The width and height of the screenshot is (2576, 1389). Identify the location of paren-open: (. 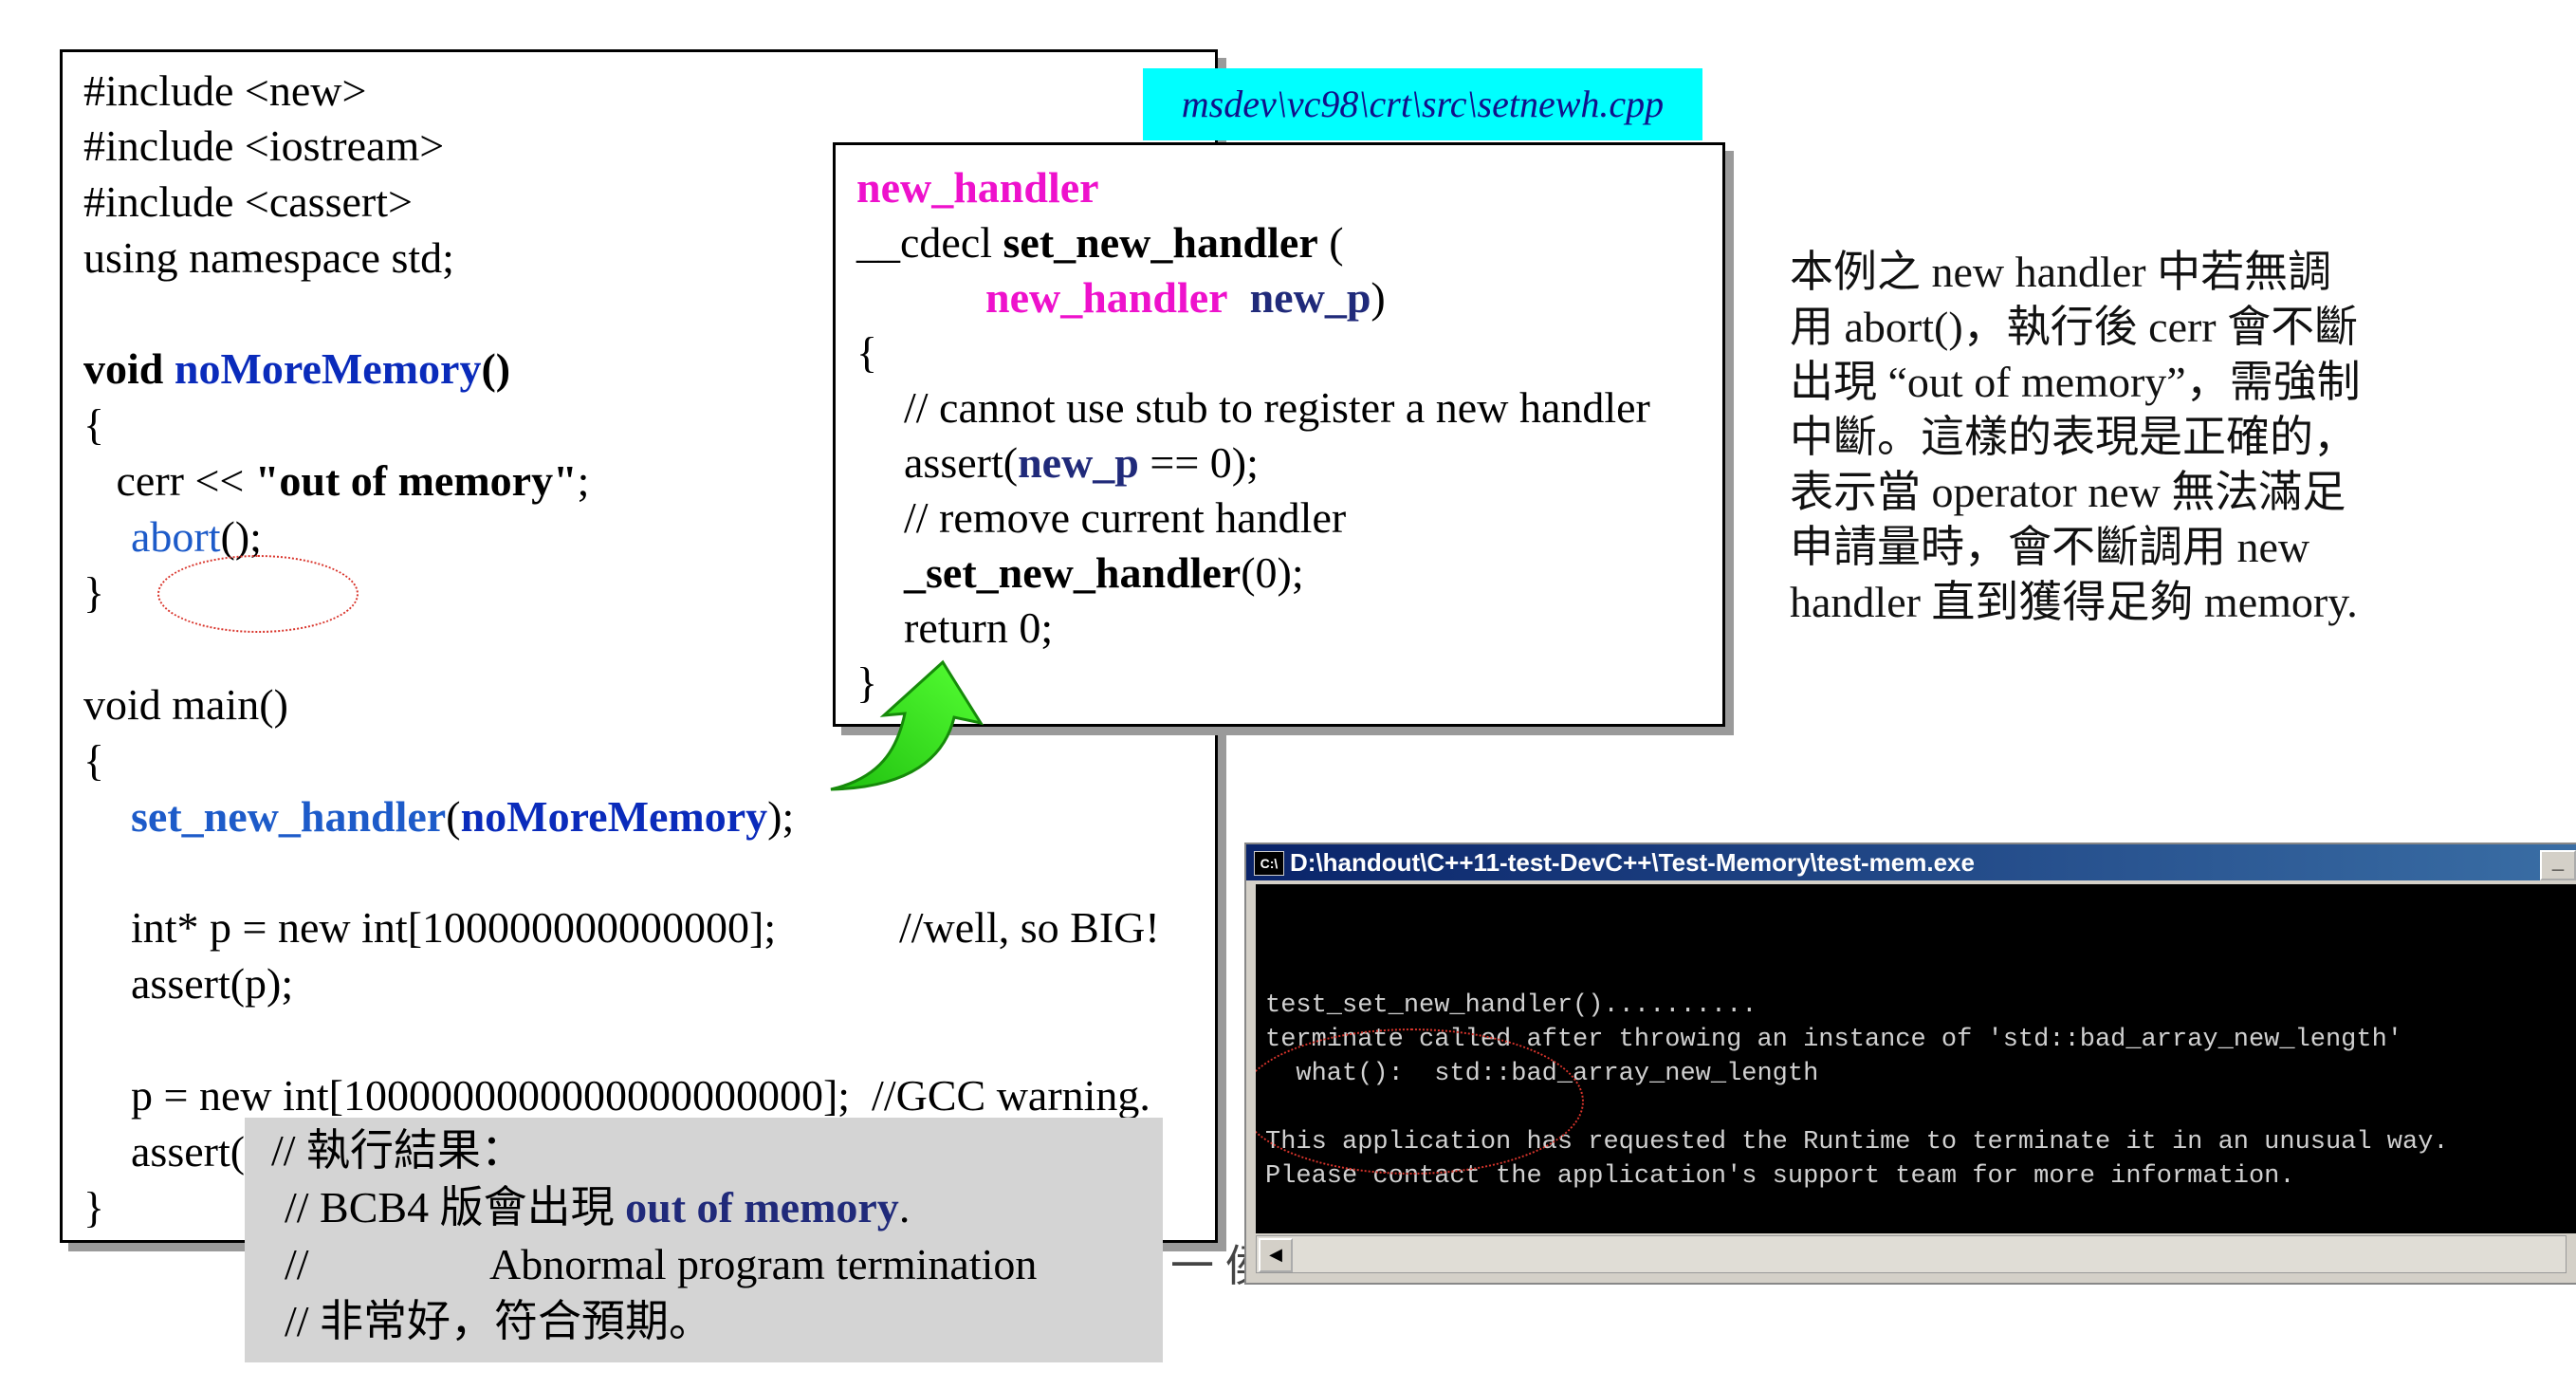
(453, 816).